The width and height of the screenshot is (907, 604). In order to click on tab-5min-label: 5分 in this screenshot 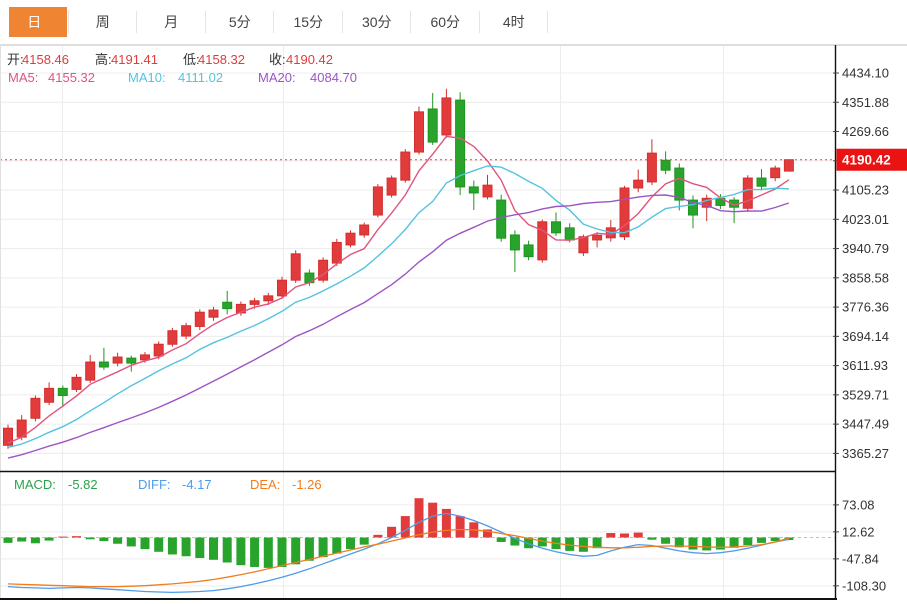, I will do `click(239, 22)`.